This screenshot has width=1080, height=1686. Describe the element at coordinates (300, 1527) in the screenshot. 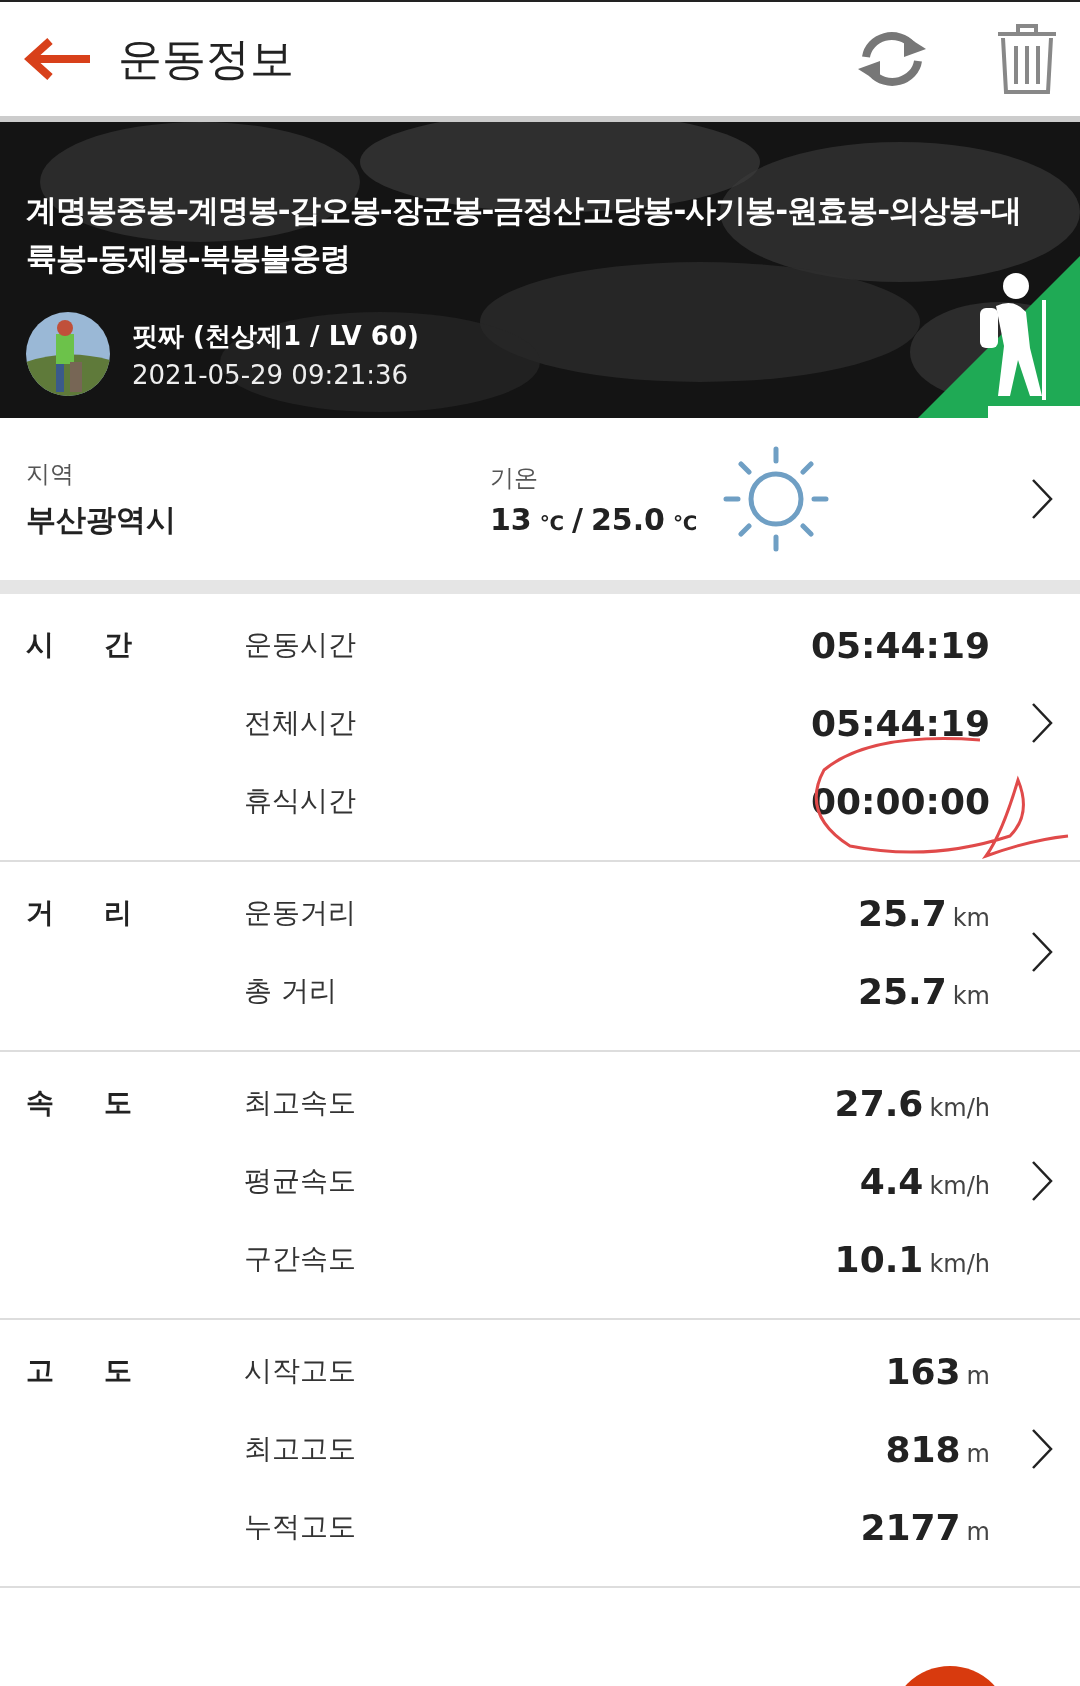

I see `stat-label: 누적고도` at that location.